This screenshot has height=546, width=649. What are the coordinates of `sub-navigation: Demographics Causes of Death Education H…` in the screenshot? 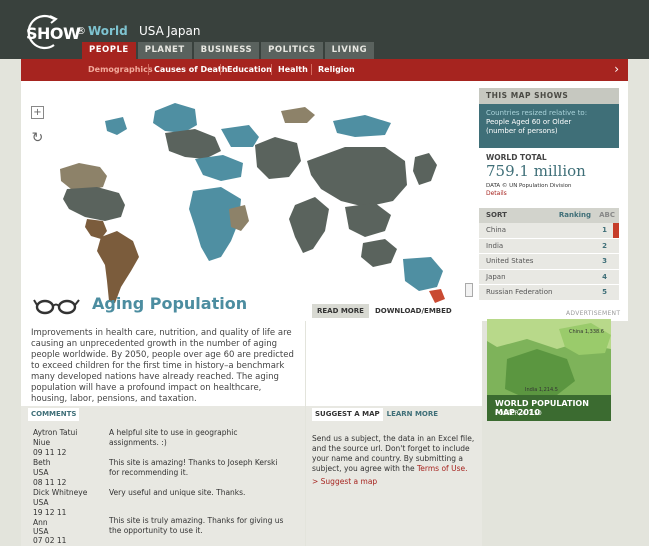 It's located at (324, 70).